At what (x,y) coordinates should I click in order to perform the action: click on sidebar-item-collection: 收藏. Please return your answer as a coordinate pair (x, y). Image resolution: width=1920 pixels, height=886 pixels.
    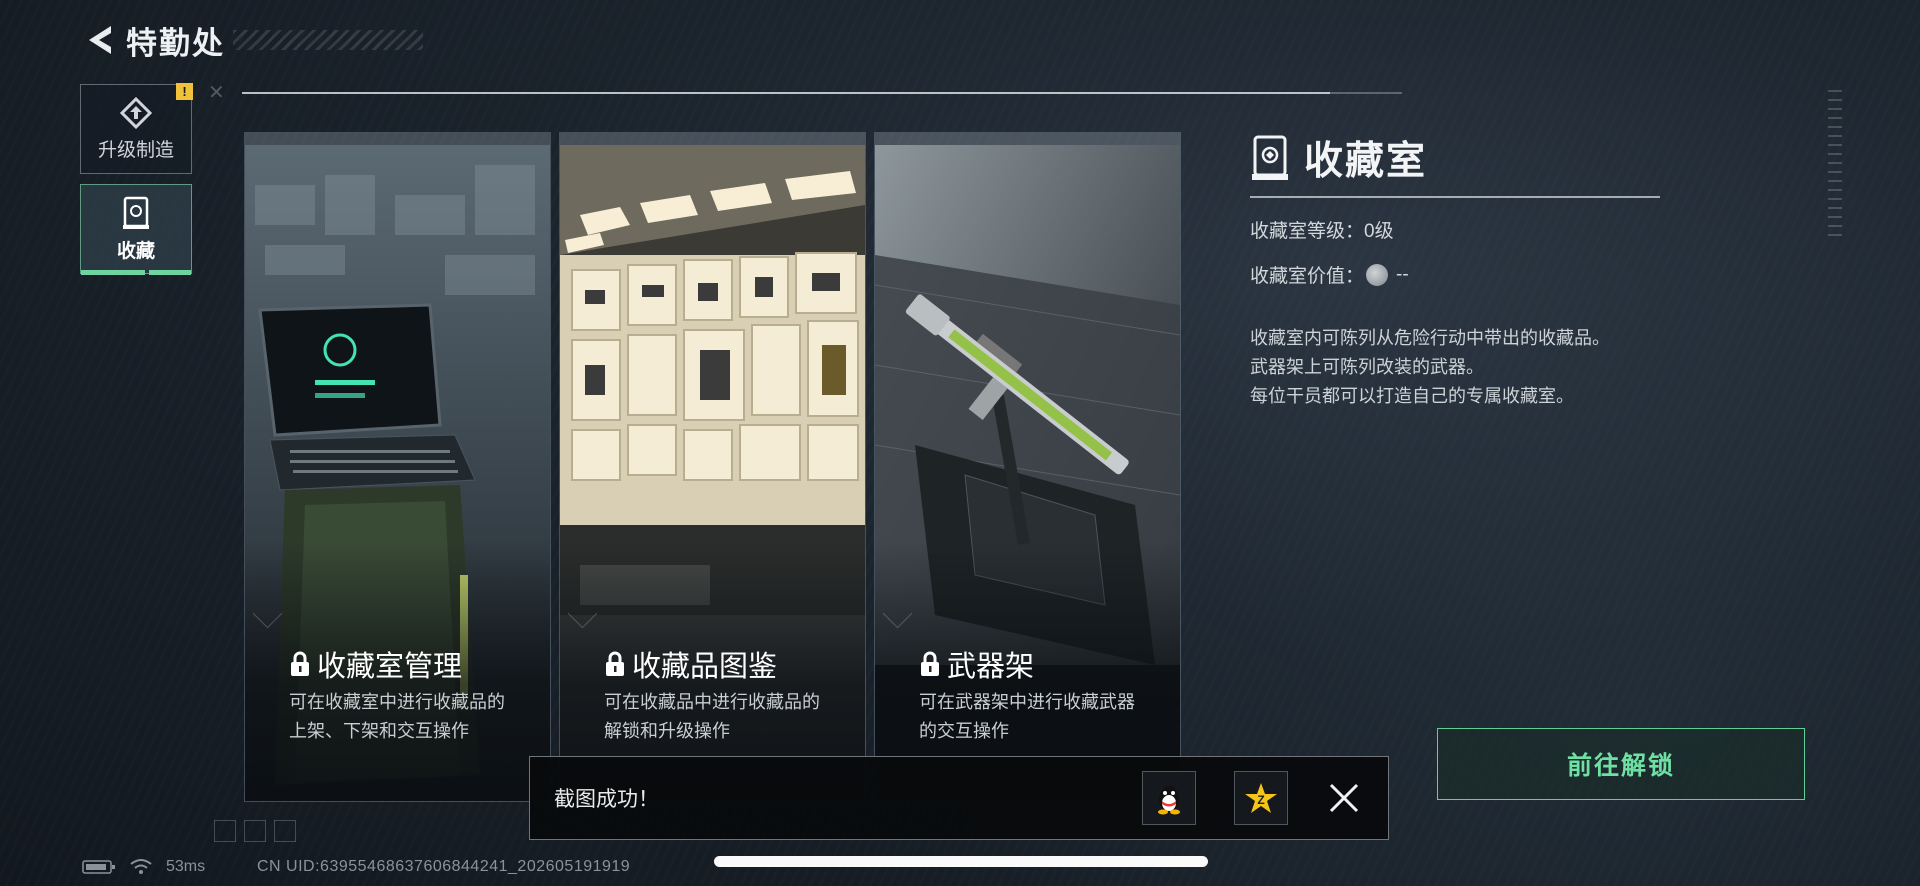
    Looking at the image, I should click on (136, 229).